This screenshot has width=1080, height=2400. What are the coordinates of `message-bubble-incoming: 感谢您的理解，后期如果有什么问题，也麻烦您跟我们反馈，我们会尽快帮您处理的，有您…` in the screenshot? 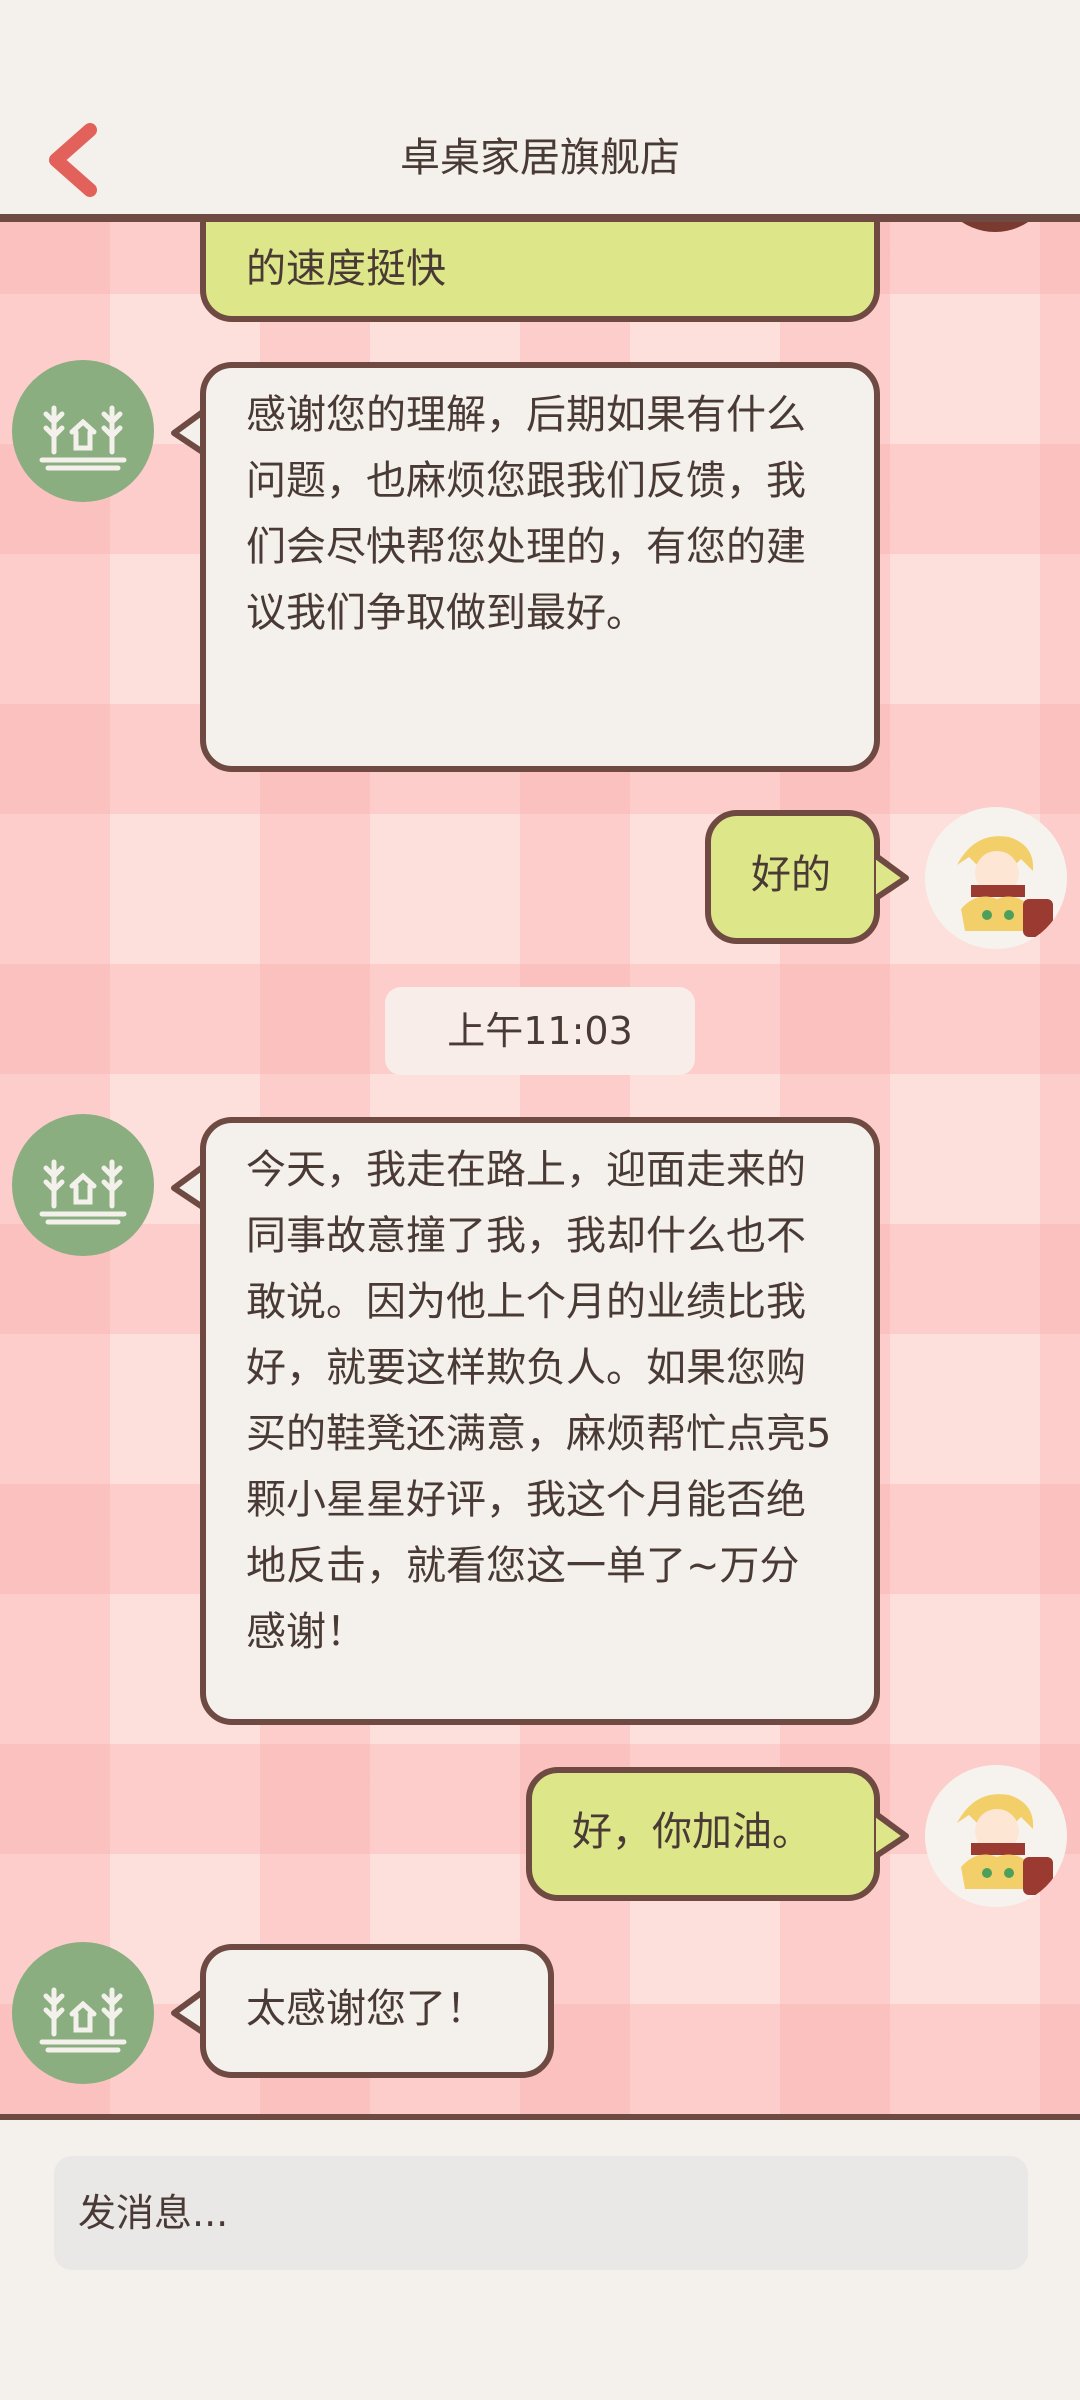 It's located at (540, 567).